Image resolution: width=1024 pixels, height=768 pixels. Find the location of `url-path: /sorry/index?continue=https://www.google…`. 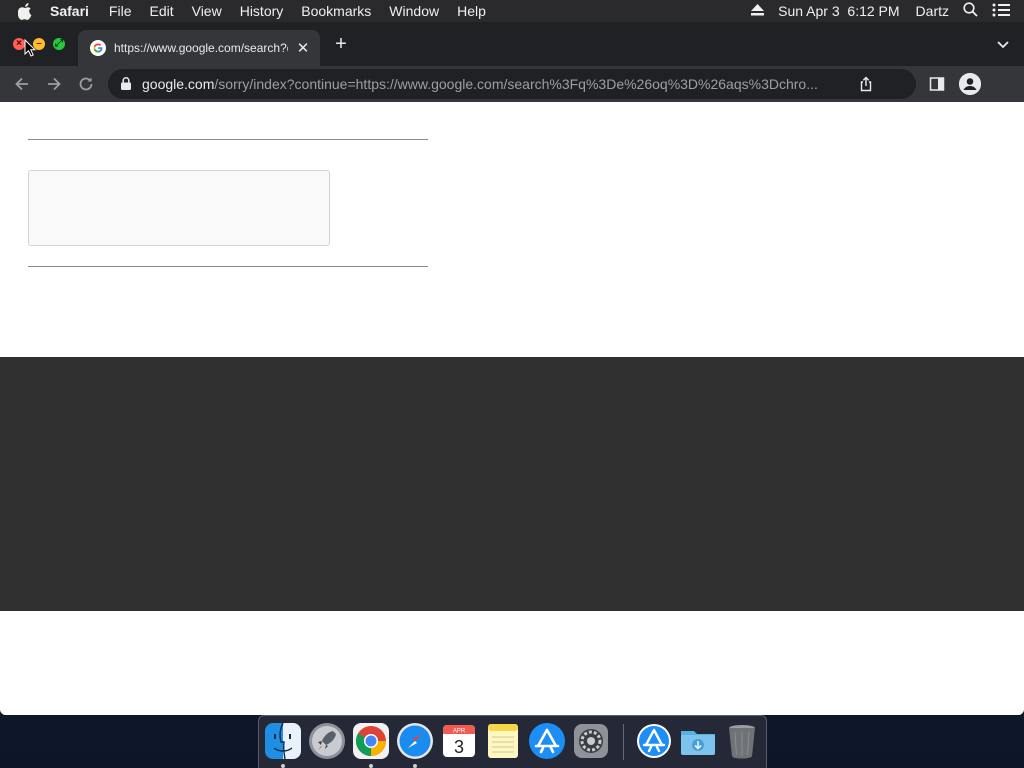

url-path: /sorry/index?continue=https://www.google… is located at coordinates (516, 84).